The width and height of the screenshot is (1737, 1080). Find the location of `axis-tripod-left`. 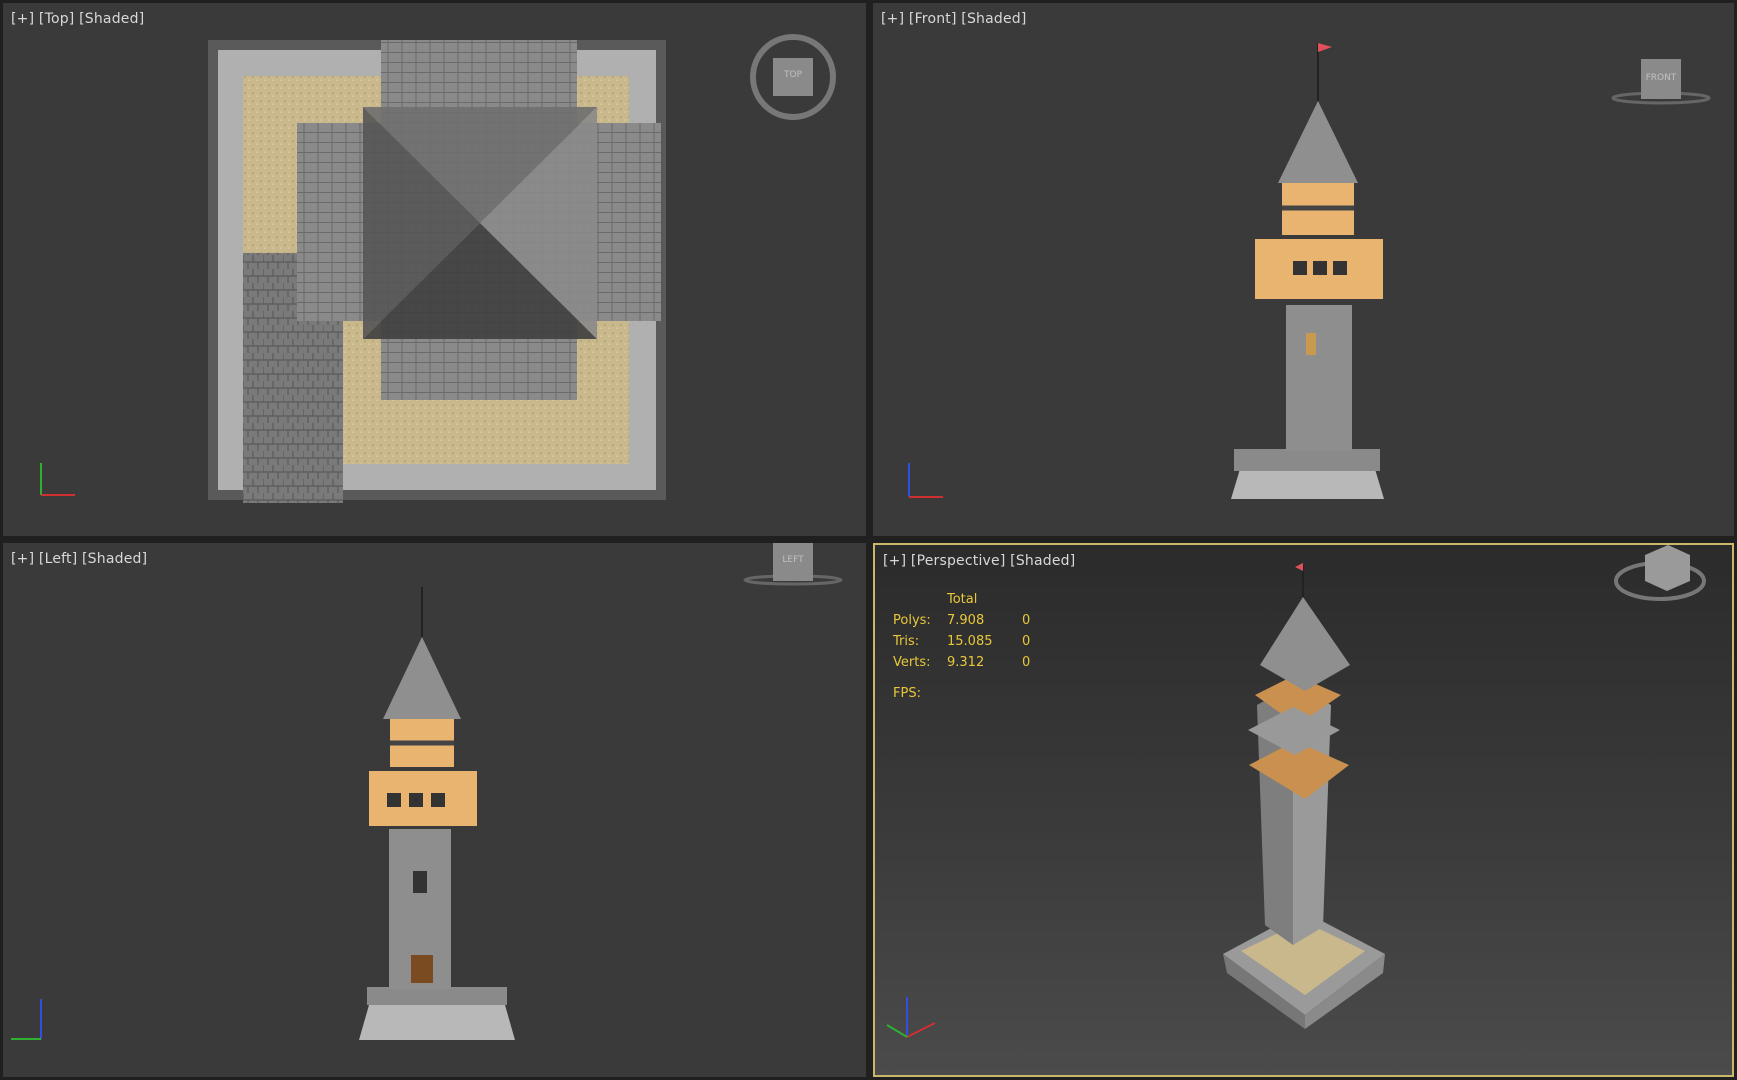

axis-tripod-left is located at coordinates (26, 1019).